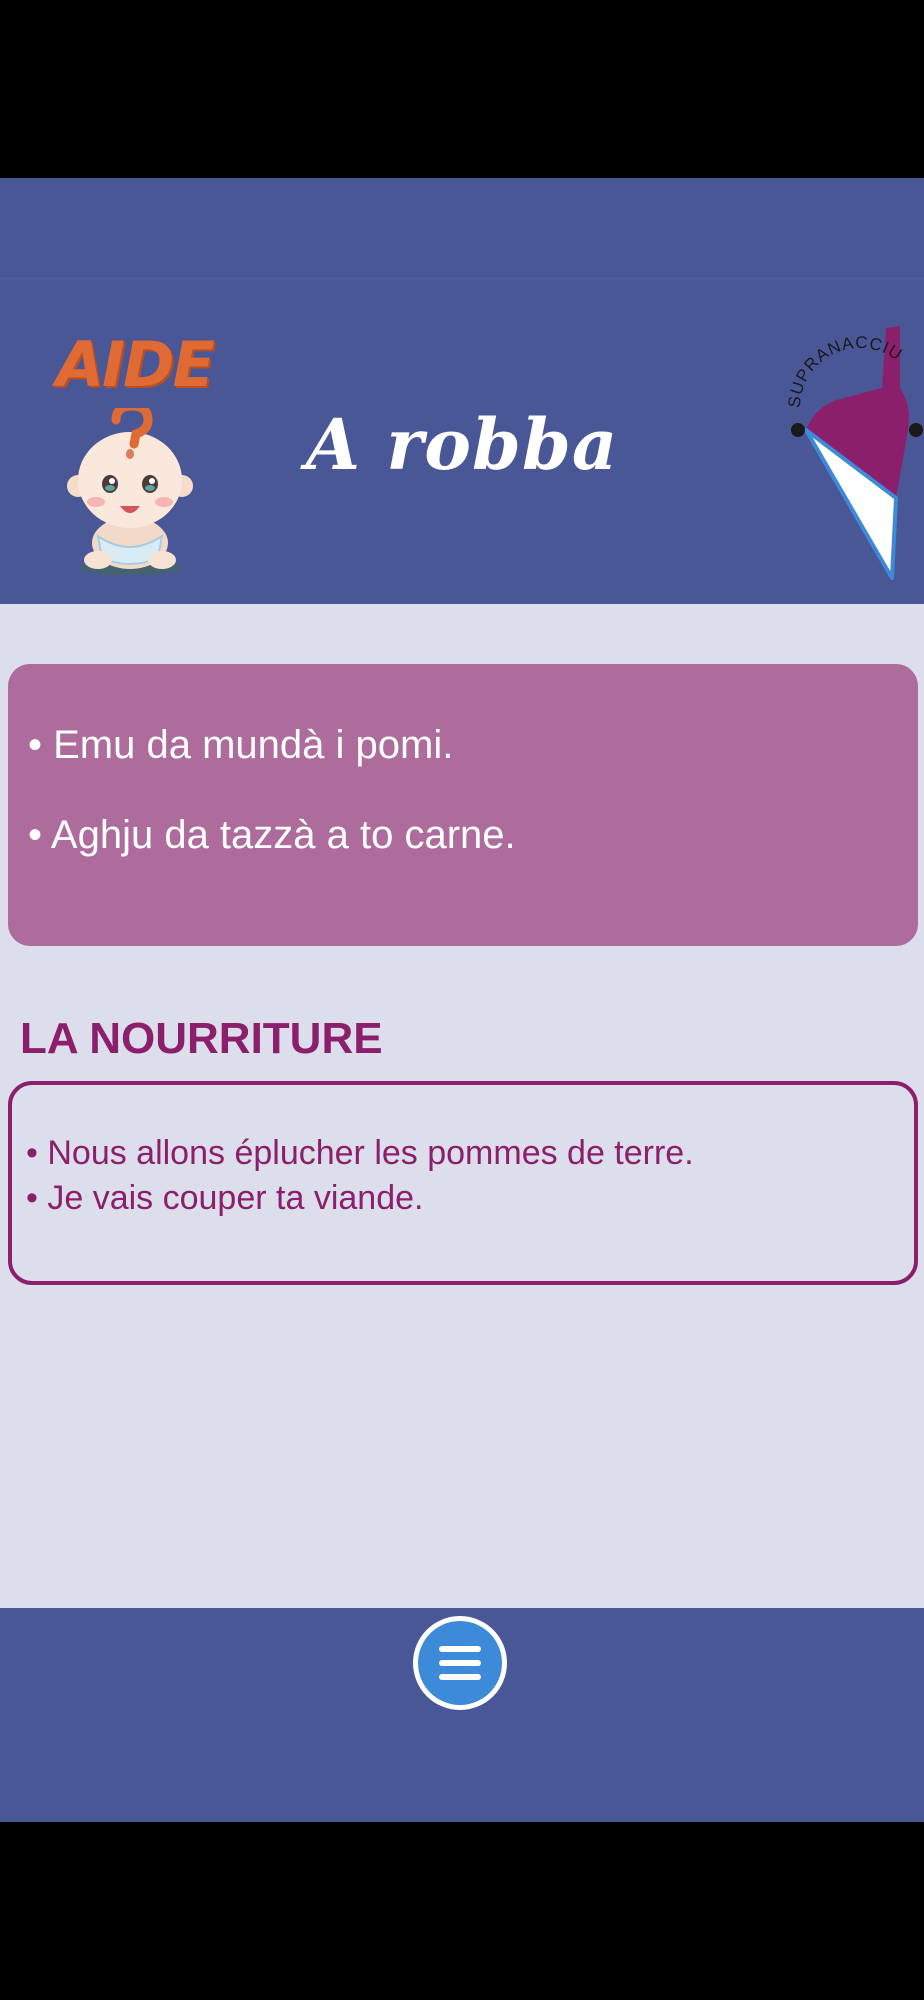  What do you see at coordinates (241, 745) in the screenshot?
I see `corsican-phrase: • Emu da mundà i pomi.` at bounding box center [241, 745].